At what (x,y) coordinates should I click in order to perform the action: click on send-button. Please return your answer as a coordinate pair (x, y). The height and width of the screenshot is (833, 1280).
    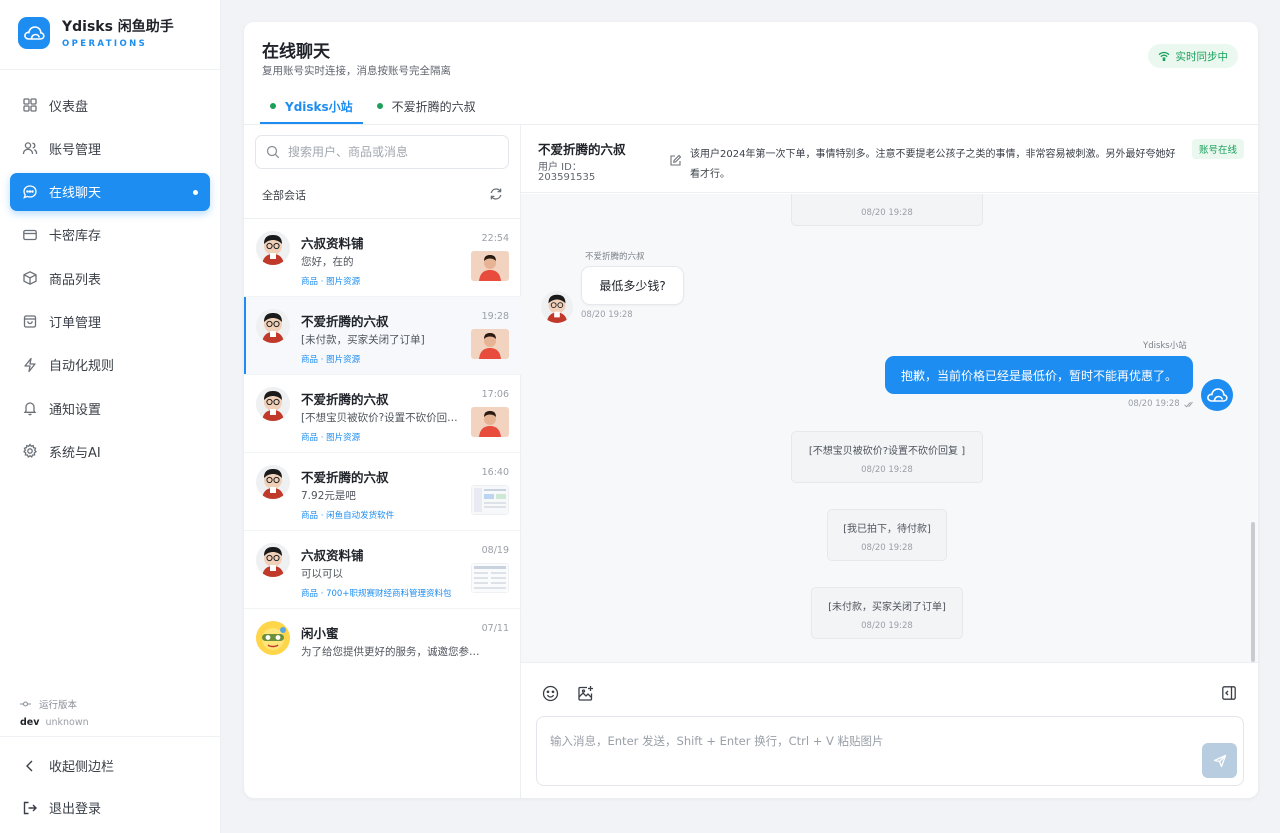
    Looking at the image, I should click on (1219, 760).